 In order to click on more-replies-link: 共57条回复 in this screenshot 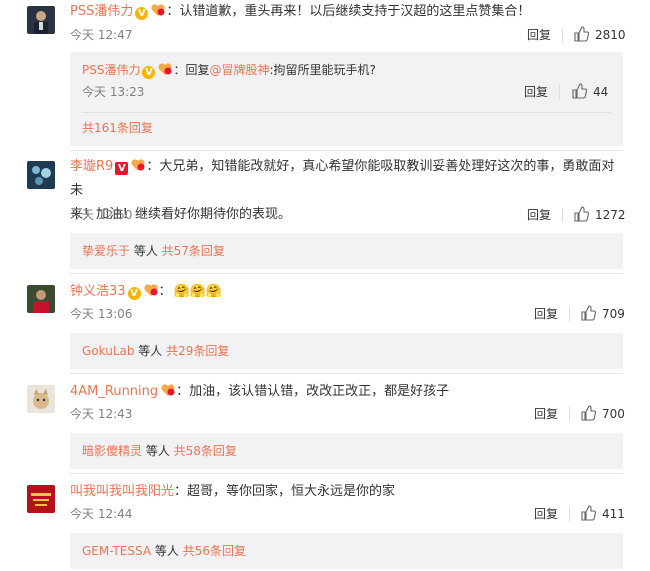, I will do `click(193, 251)`.